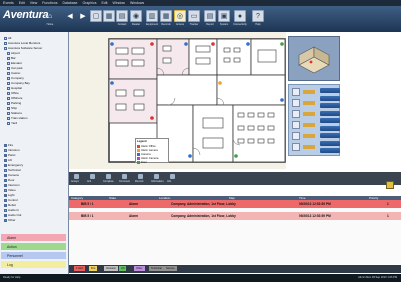  I want to click on back-icon: ◀, so click(70, 16).